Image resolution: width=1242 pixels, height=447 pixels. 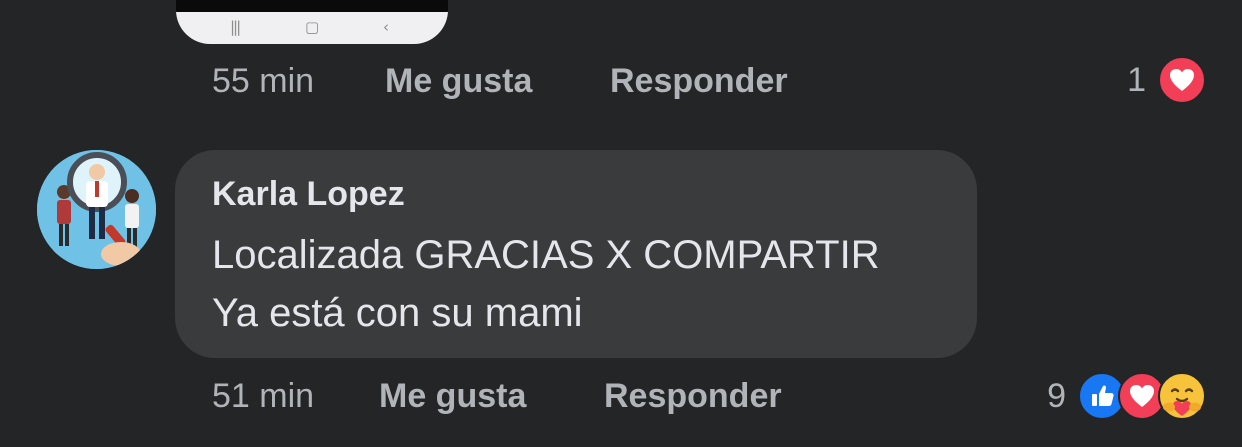 What do you see at coordinates (1136, 79) in the screenshot?
I see `reaction-count: 1` at bounding box center [1136, 79].